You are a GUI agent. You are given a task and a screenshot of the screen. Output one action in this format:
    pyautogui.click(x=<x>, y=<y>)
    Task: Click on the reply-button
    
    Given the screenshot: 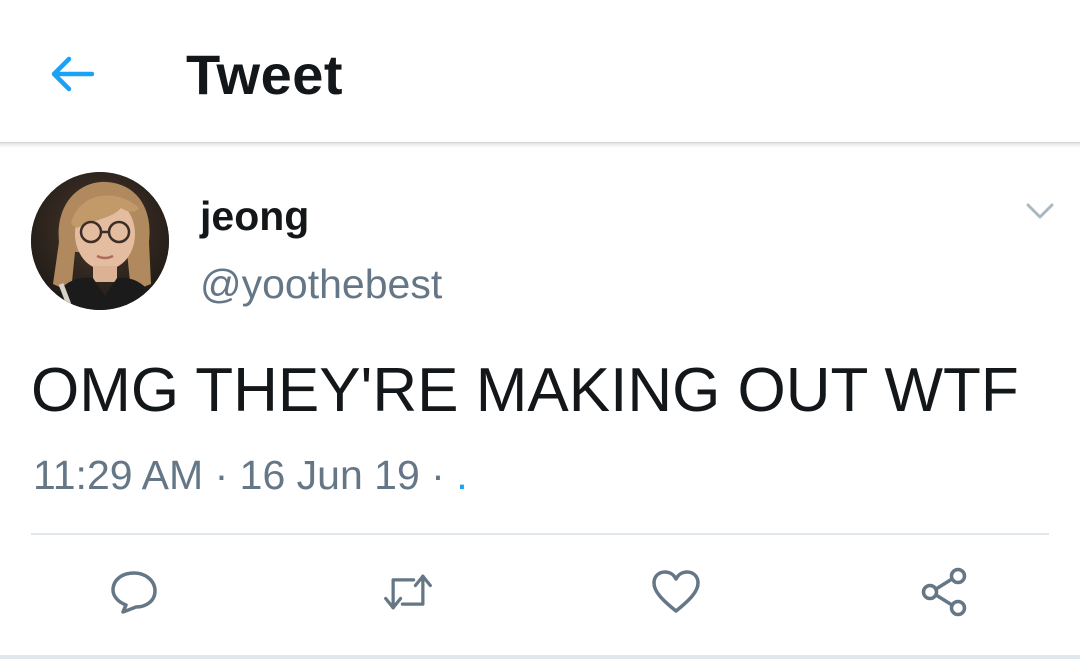 What is the action you would take?
    pyautogui.click(x=134, y=592)
    